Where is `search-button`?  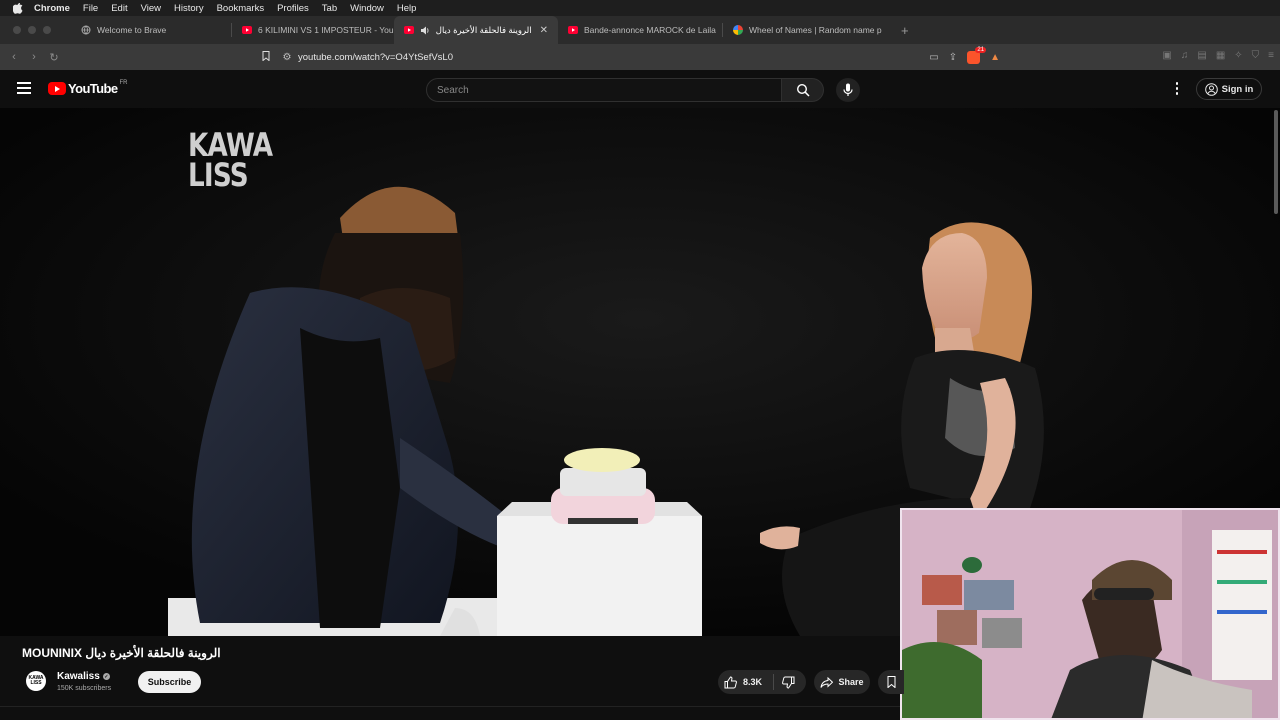
search-button is located at coordinates (803, 90).